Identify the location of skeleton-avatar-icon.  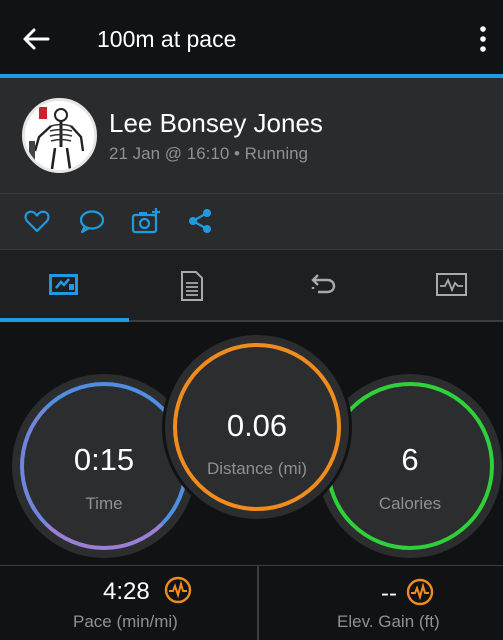
(59, 135).